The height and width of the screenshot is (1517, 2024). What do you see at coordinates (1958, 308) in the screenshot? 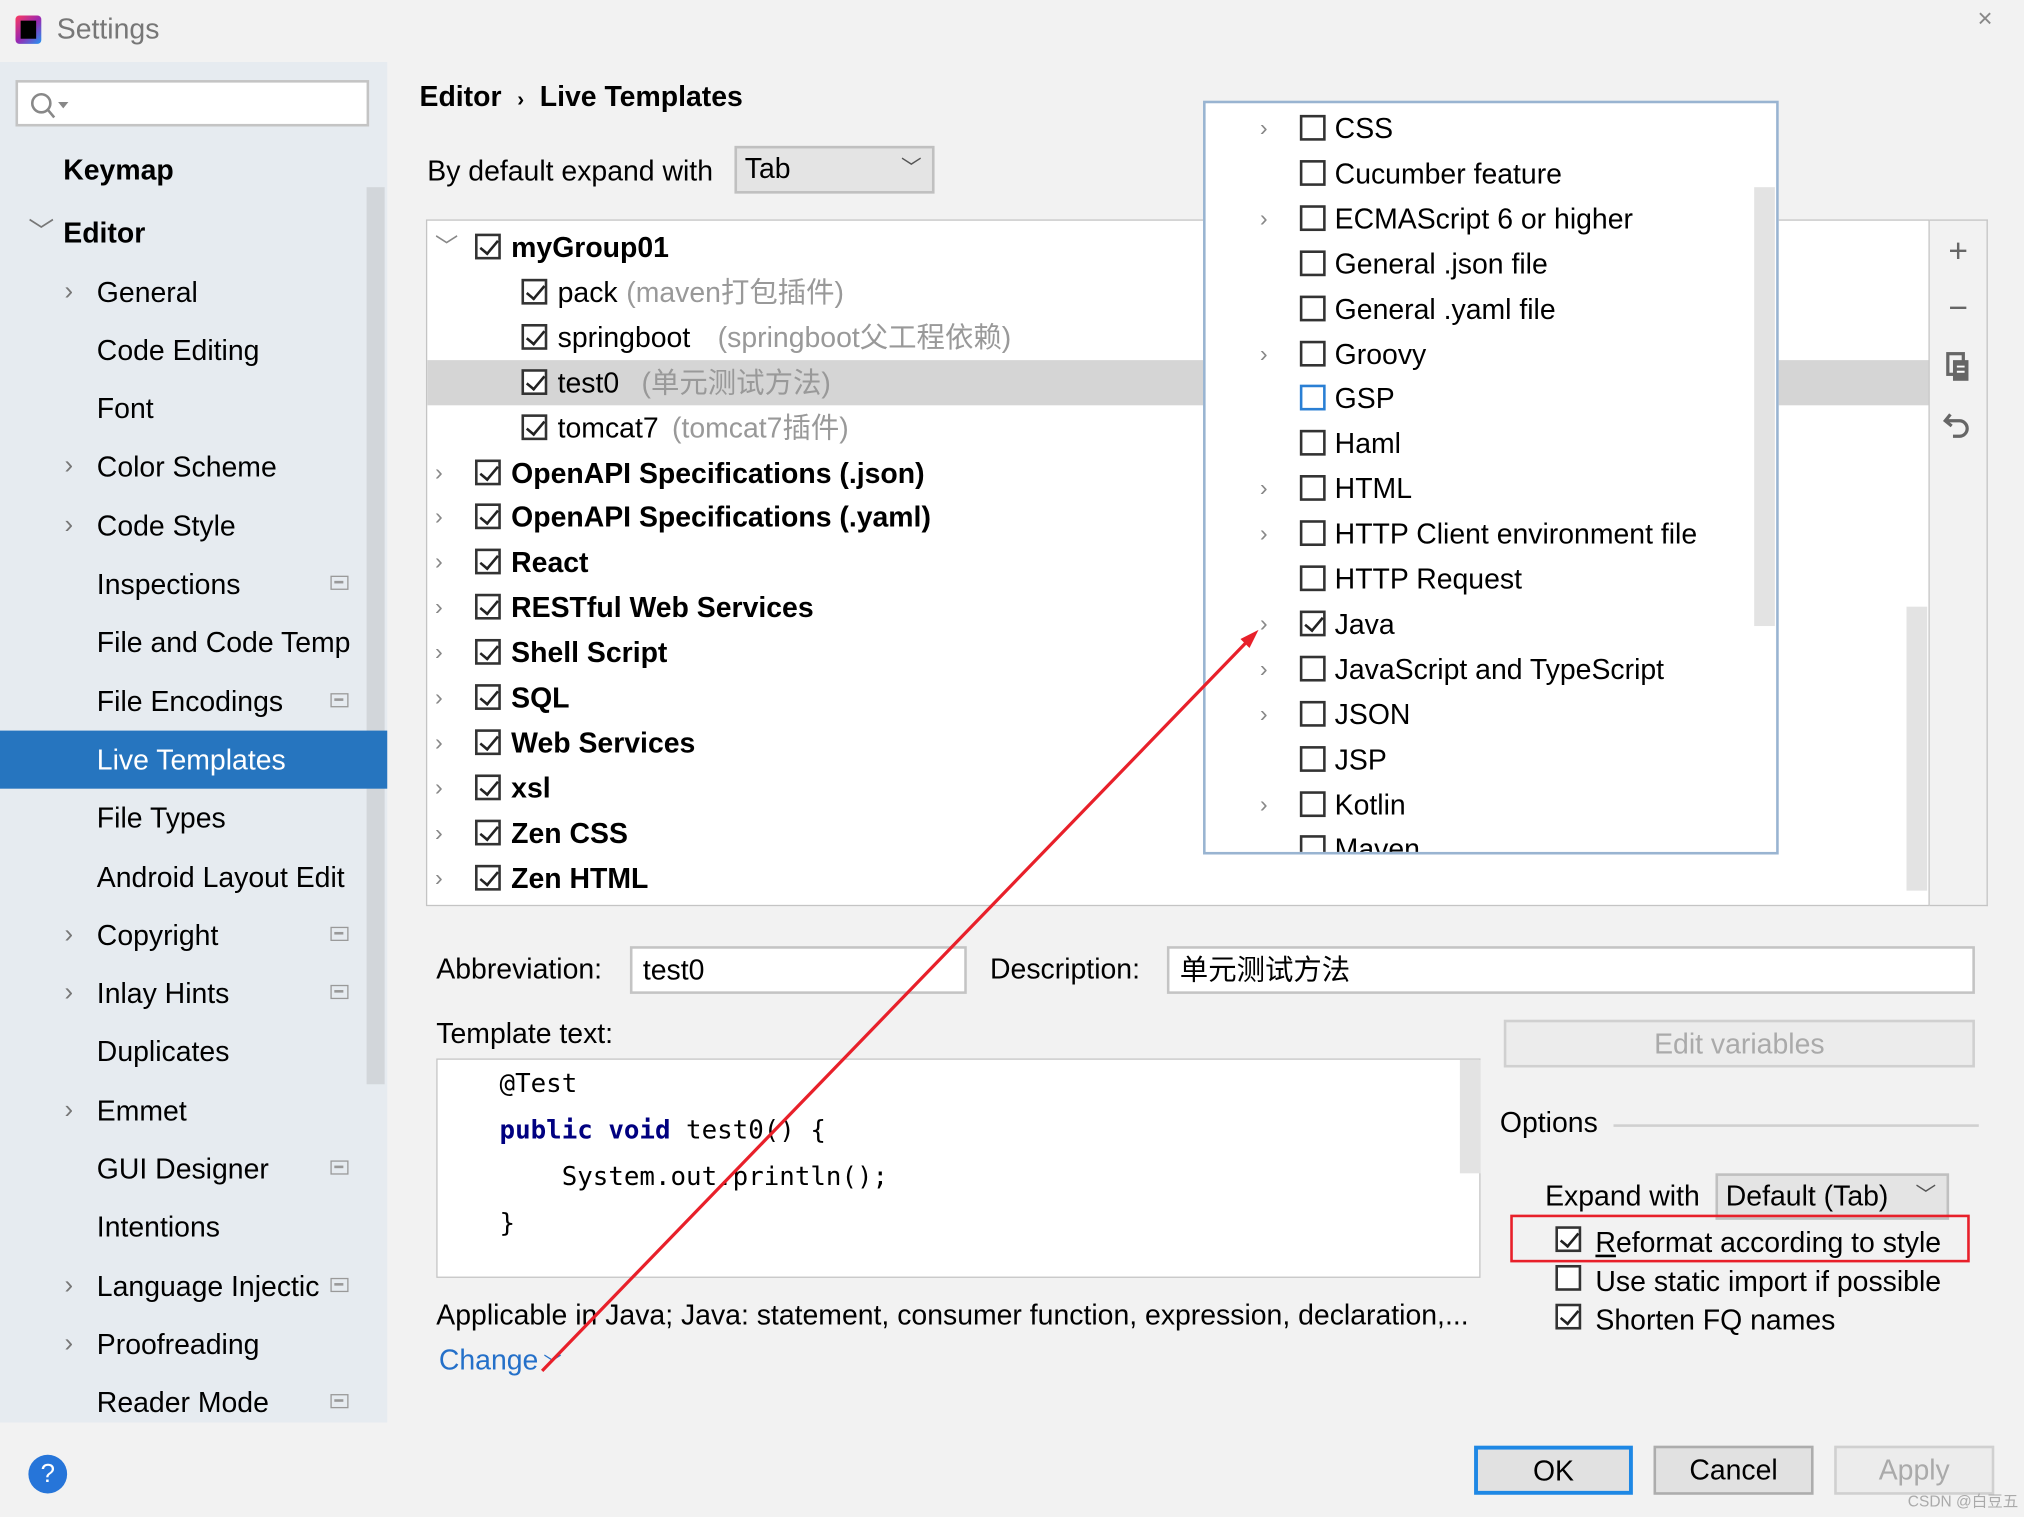
I see `remove-icon: −` at bounding box center [1958, 308].